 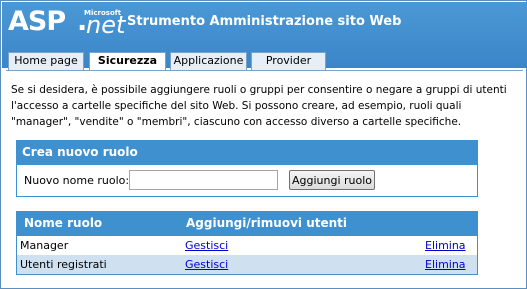 What do you see at coordinates (288, 61) in the screenshot?
I see `tab-provider: Provider` at bounding box center [288, 61].